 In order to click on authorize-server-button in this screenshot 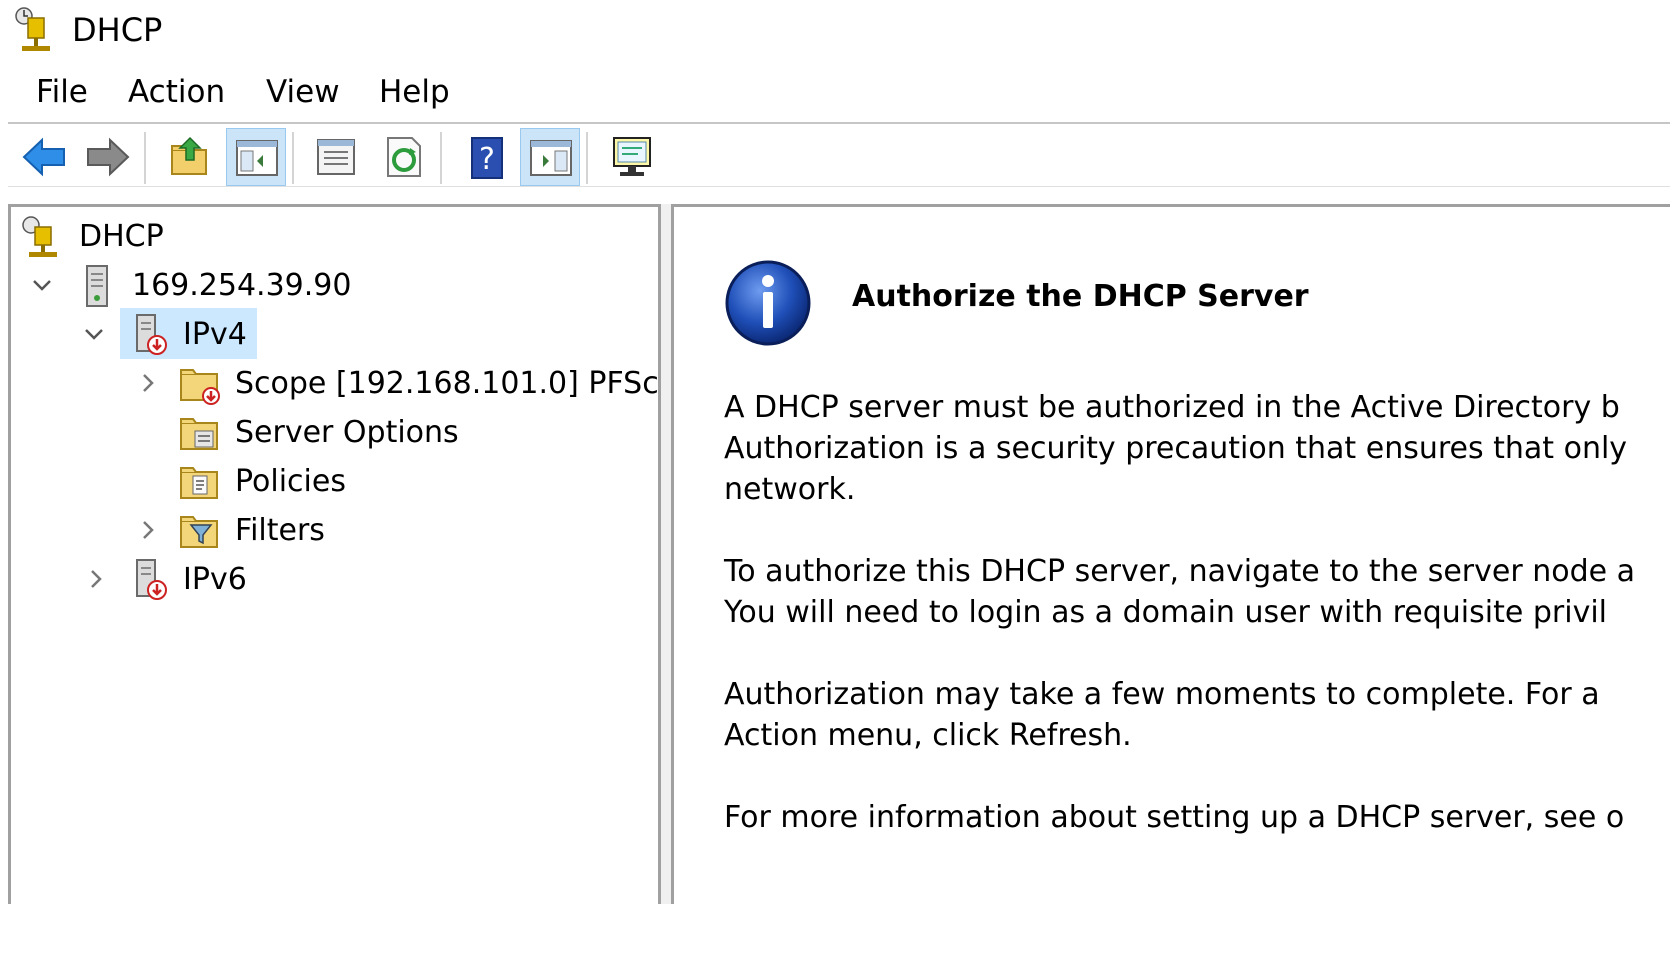, I will do `click(632, 157)`.